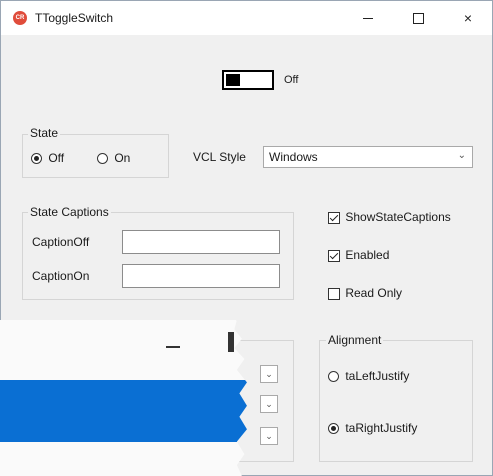 The image size is (493, 476). Describe the element at coordinates (377, 376) in the screenshot. I see `radio-left-label: taLeftJustify` at that location.